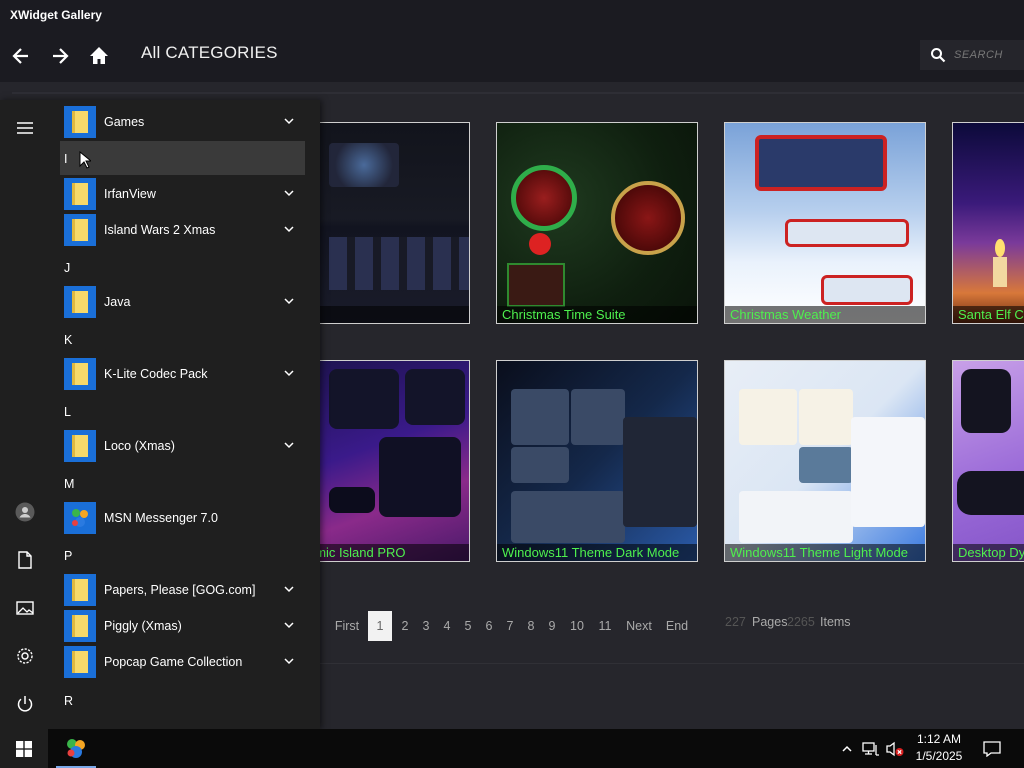  I want to click on start-menu-rail, so click(25, 414).